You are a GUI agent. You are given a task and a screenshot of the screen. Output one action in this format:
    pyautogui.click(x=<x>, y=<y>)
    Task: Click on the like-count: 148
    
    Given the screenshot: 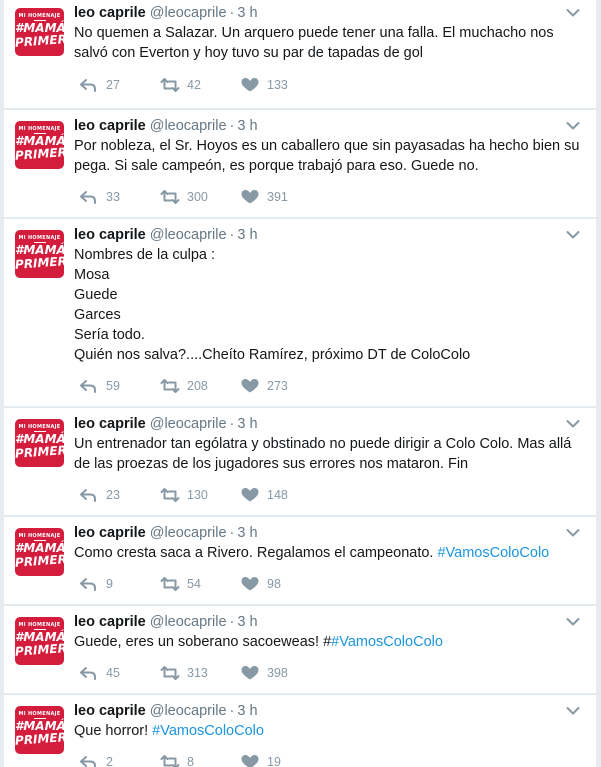 What is the action you would take?
    pyautogui.click(x=277, y=495)
    